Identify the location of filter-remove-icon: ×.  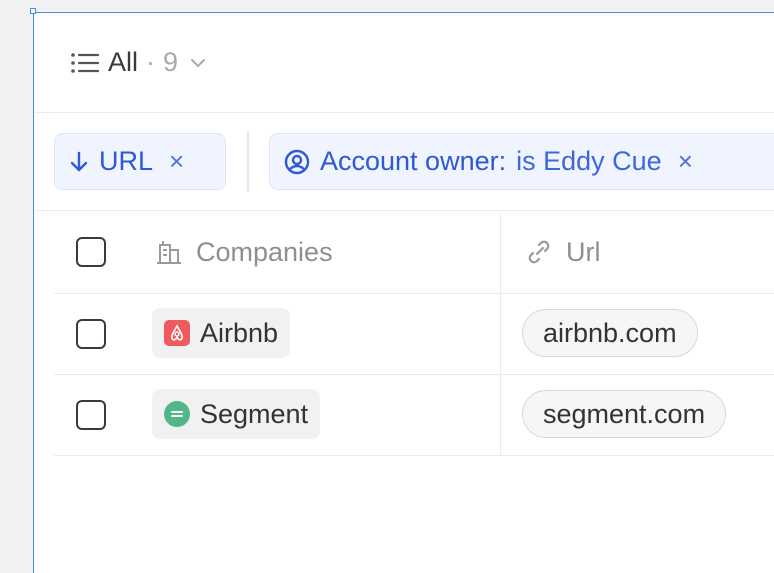
(685, 161).